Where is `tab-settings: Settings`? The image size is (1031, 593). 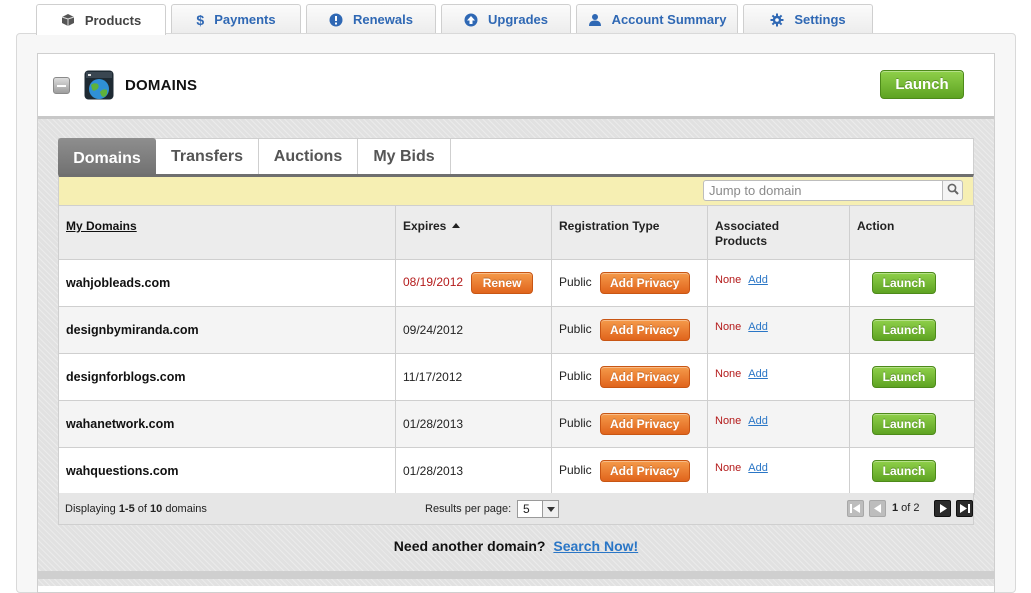 tab-settings: Settings is located at coordinates (808, 19).